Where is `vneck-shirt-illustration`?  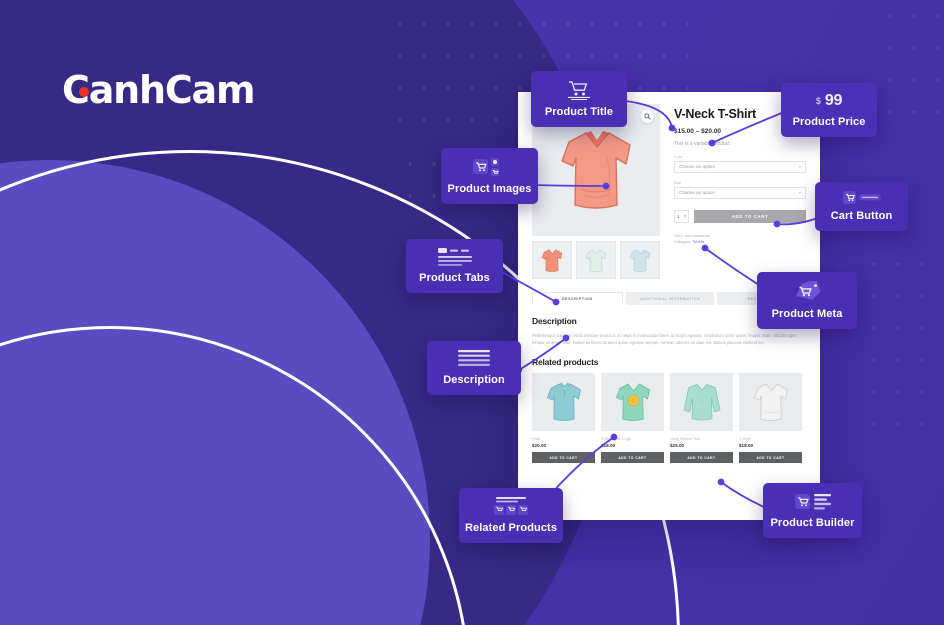 vneck-shirt-illustration is located at coordinates (596, 170).